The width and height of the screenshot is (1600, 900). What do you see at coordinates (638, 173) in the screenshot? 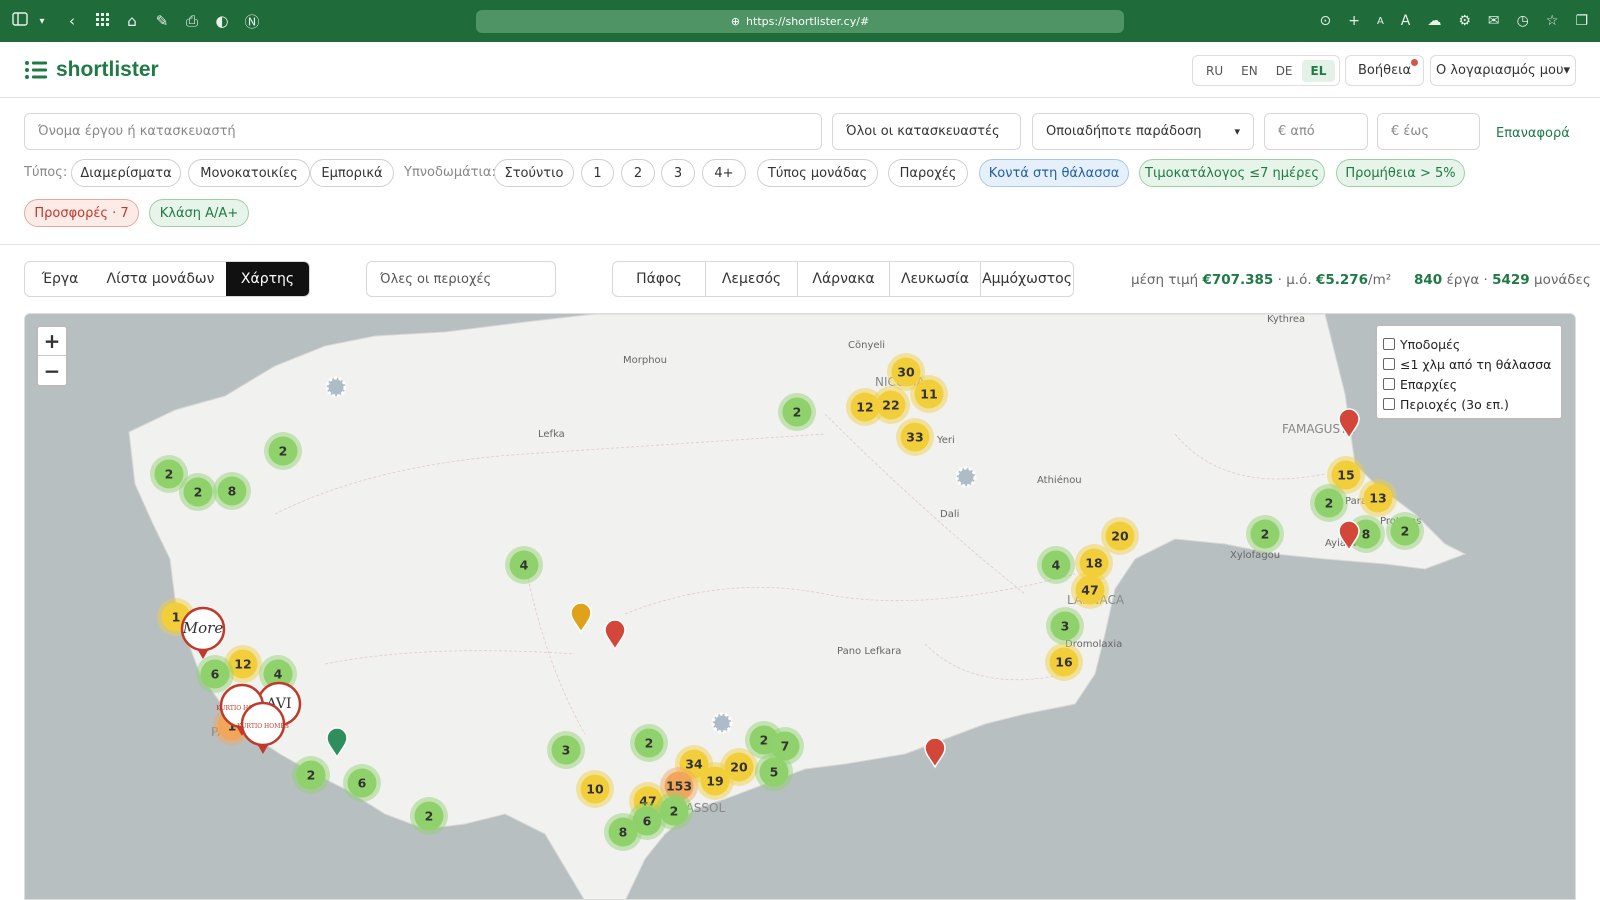
I see `chip-bed-2: 2` at bounding box center [638, 173].